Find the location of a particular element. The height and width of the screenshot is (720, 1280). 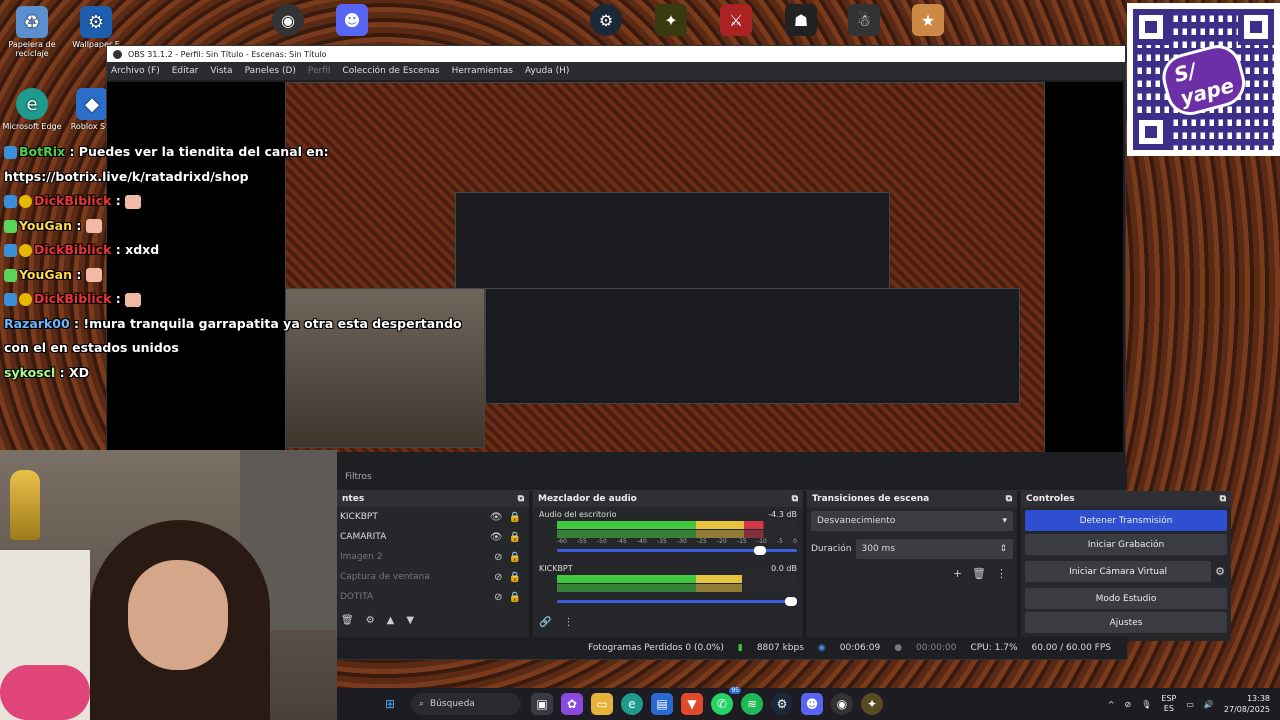

clock: 13:38 27/08/2025 is located at coordinates (1247, 704).